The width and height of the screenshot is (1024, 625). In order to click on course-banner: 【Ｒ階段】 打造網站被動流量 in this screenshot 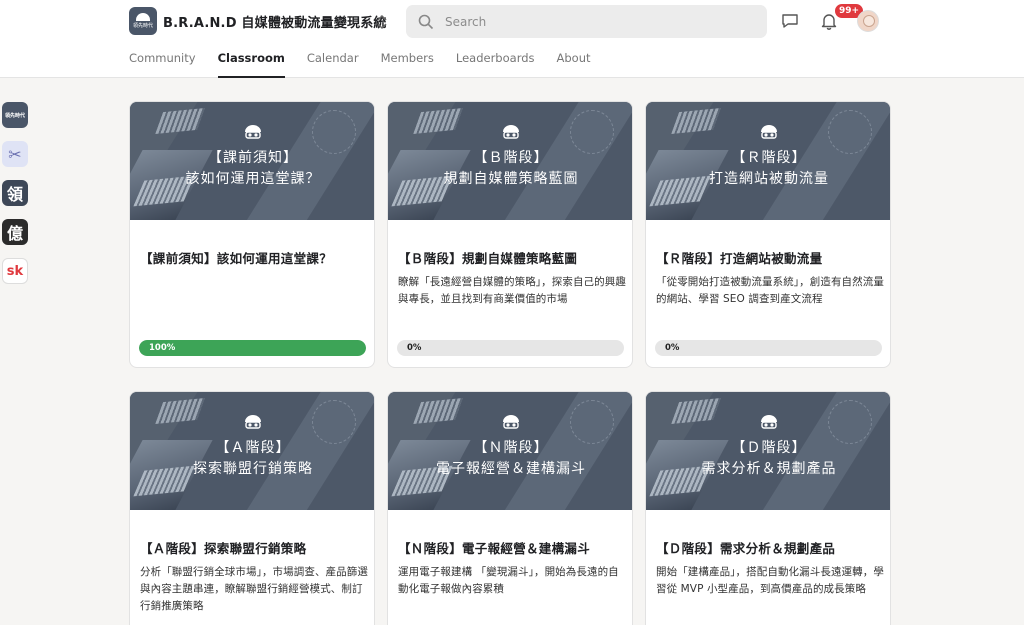, I will do `click(768, 161)`.